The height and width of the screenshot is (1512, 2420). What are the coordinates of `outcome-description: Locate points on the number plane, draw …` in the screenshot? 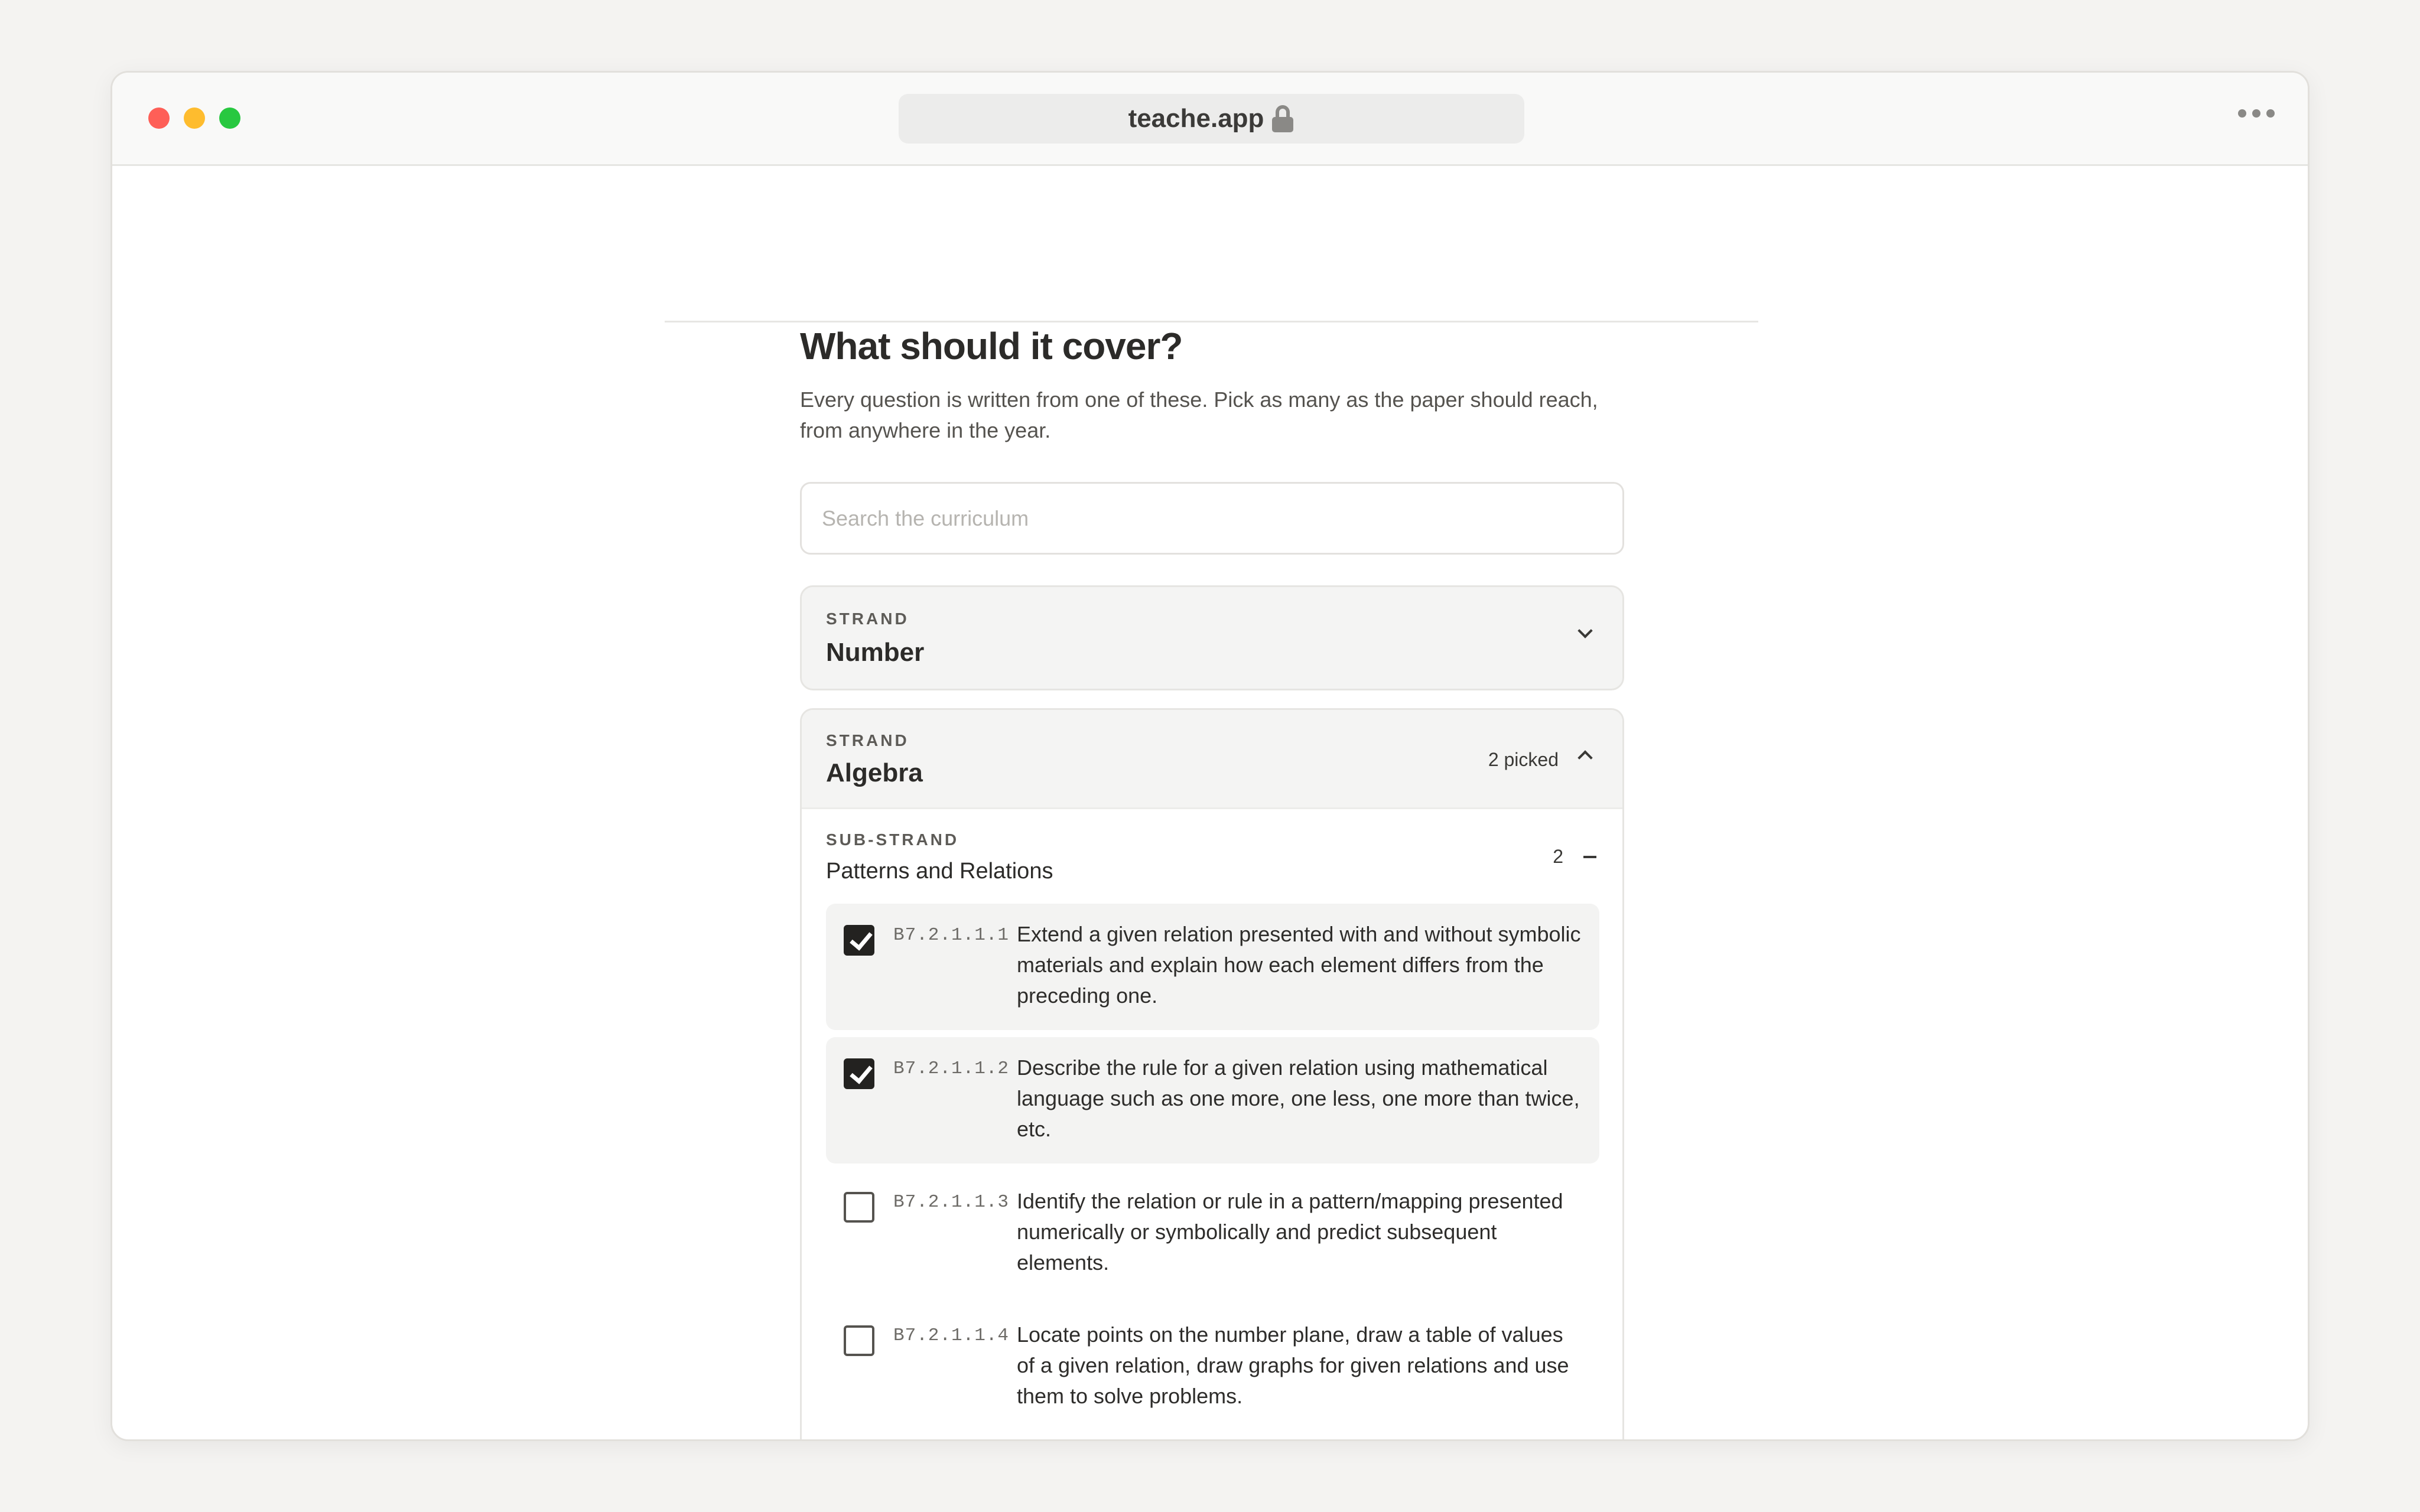 It's located at (1293, 1365).